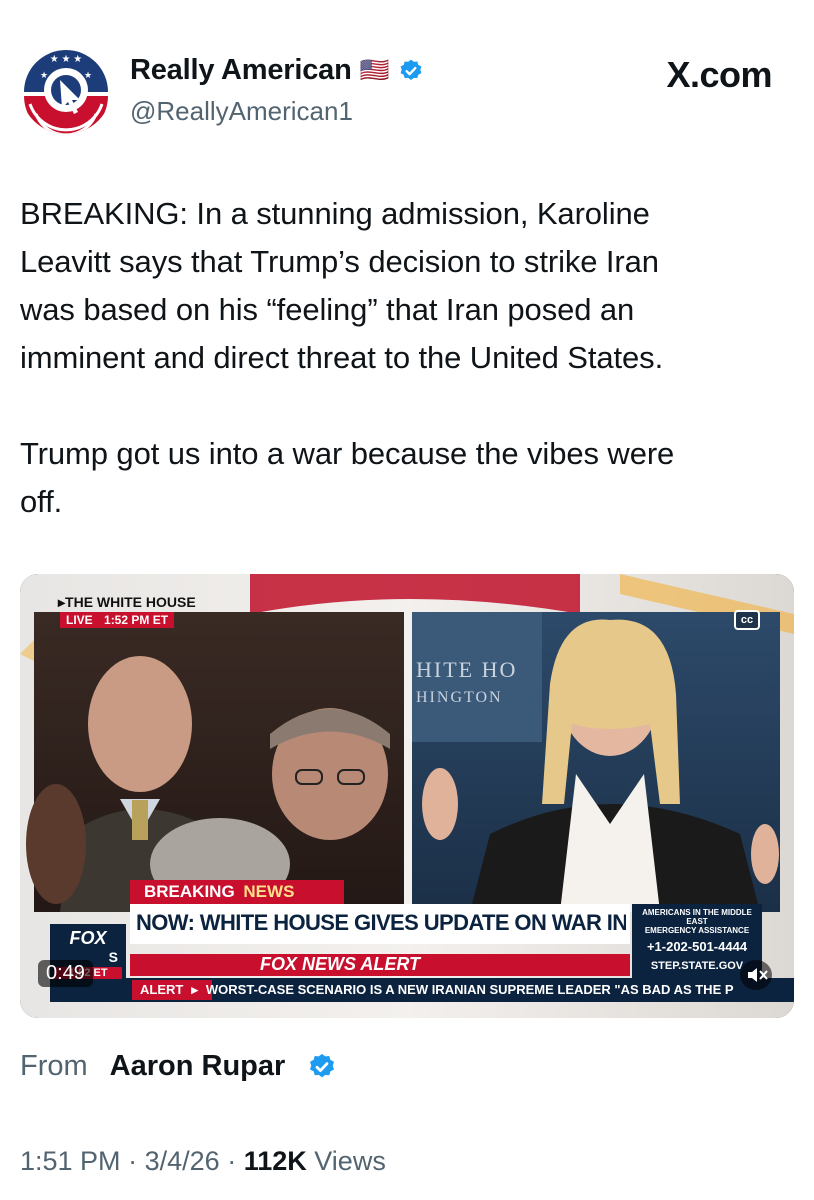 The image size is (814, 1200). What do you see at coordinates (198, 1066) in the screenshot?
I see `from-name: Aaron Rupar` at bounding box center [198, 1066].